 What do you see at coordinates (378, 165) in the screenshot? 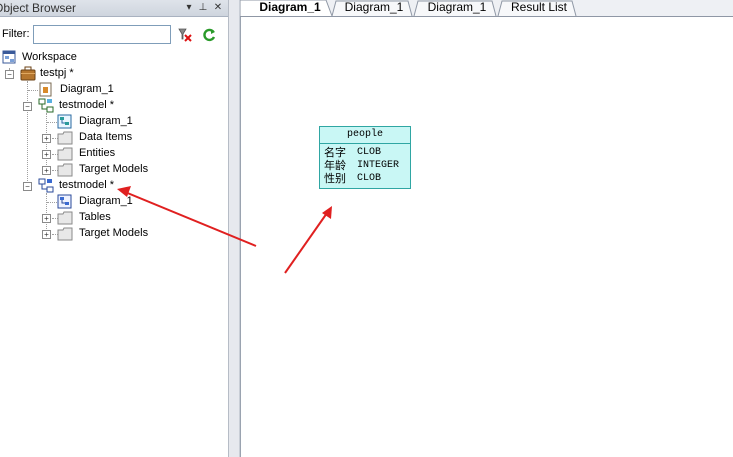
I see `attribute-type: INTEGER` at bounding box center [378, 165].